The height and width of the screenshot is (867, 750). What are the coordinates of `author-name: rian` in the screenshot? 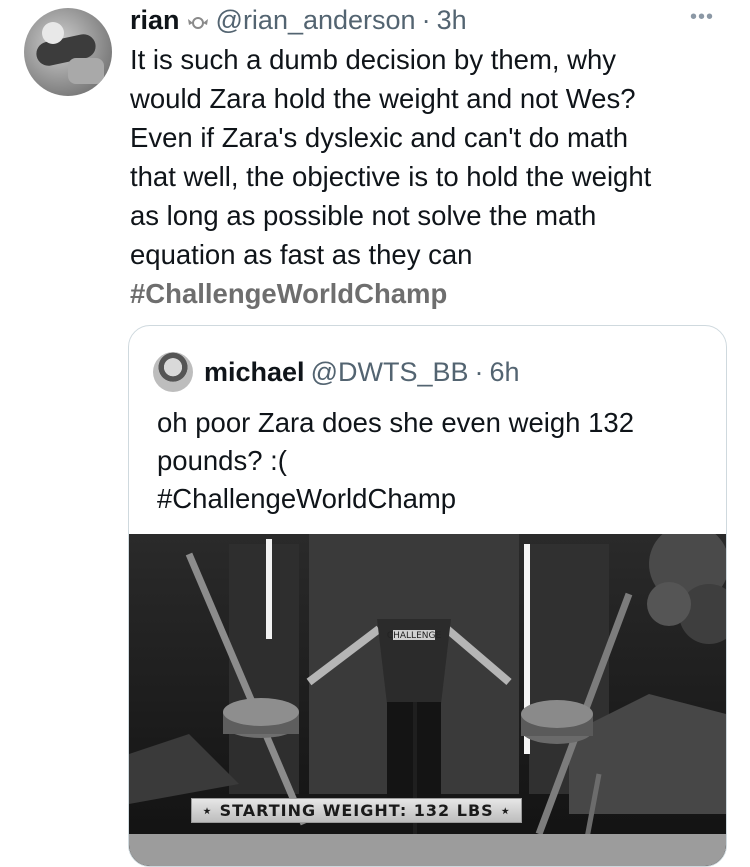 It's located at (155, 20).